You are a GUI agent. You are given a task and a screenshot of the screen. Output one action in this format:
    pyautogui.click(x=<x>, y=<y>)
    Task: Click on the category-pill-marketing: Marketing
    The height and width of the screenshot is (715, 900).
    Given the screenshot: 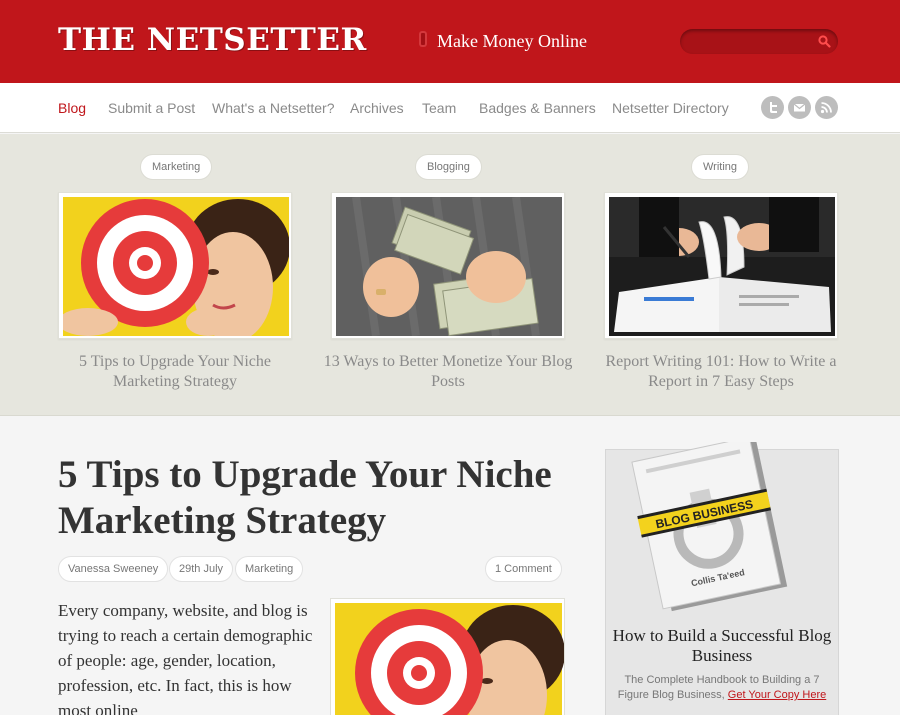 What is the action you would take?
    pyautogui.click(x=176, y=167)
    